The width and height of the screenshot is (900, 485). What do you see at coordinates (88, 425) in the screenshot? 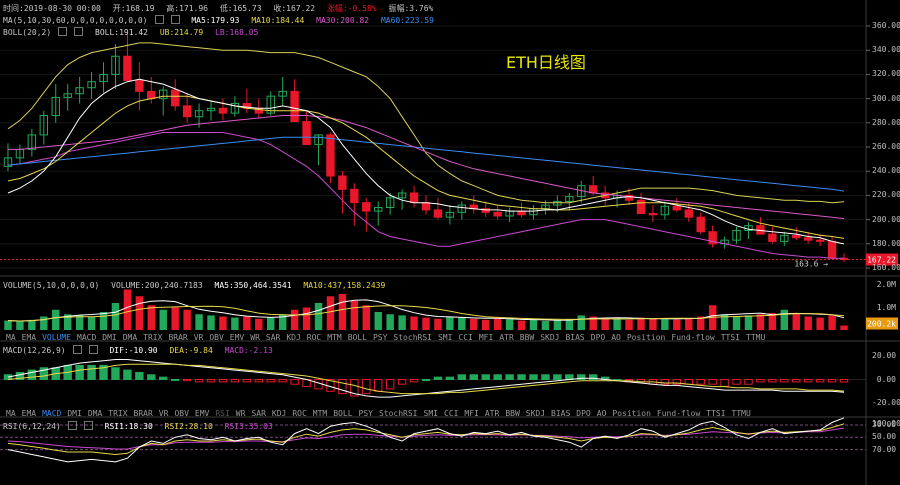
I see `rsi-close-icon` at bounding box center [88, 425].